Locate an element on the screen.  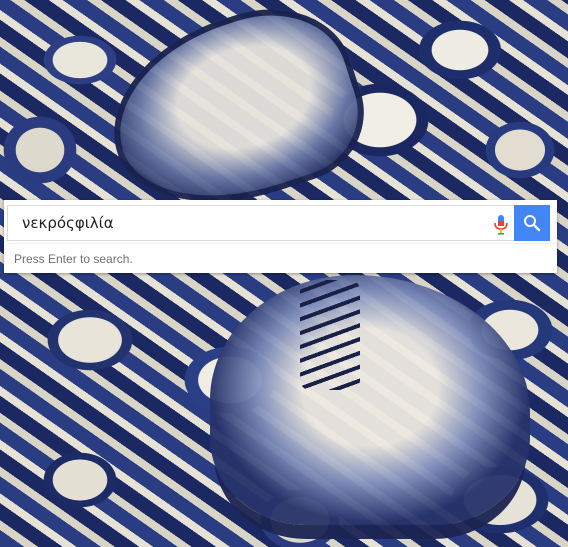
search-hint: Press Enter to search. is located at coordinates (73, 259).